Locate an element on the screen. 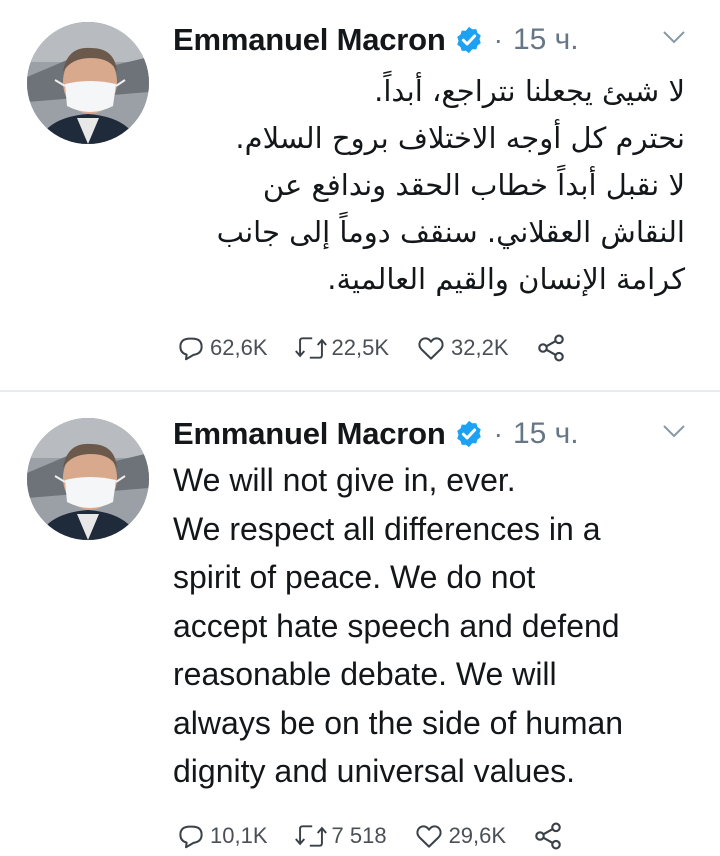 The width and height of the screenshot is (720, 856). tweet-text-line: dignity and universal values. is located at coordinates (374, 771).